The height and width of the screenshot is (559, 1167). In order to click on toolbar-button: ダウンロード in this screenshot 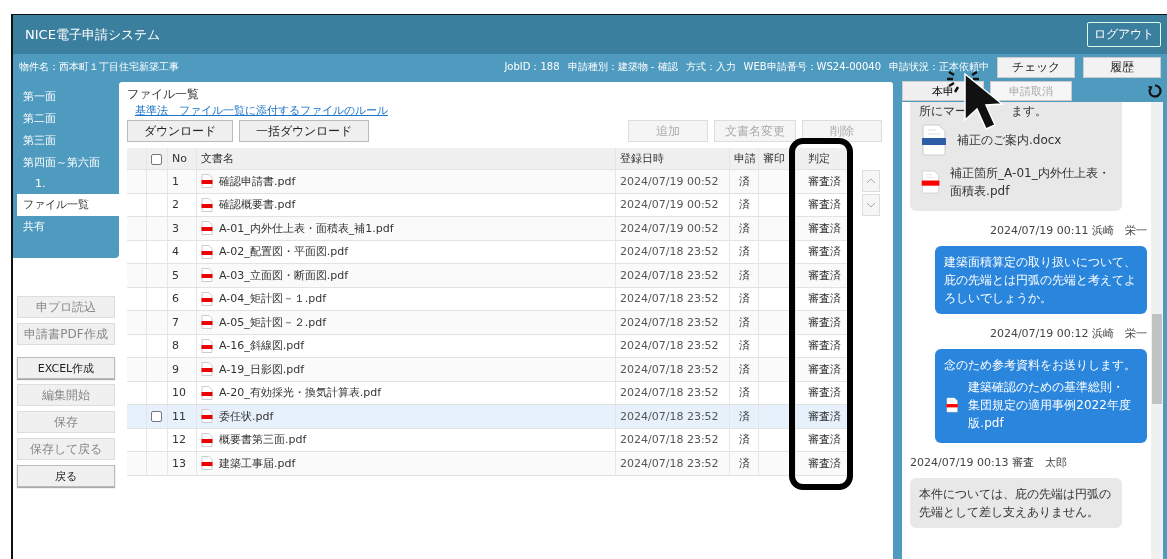, I will do `click(180, 131)`.